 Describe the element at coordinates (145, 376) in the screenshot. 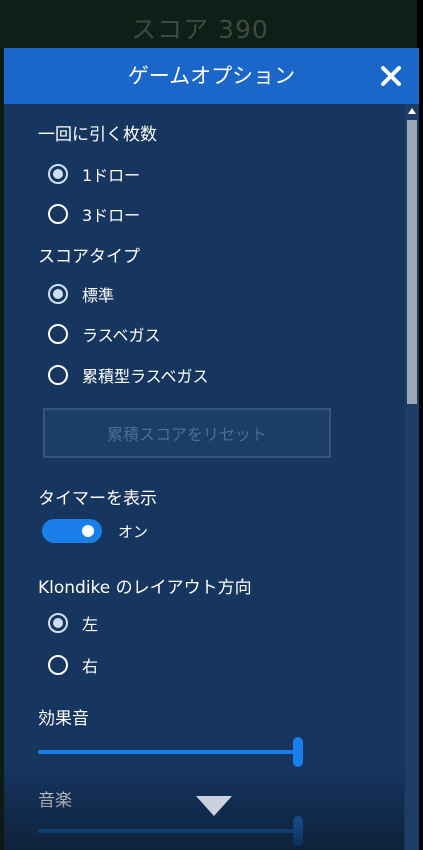

I see `radio-label: 累積型ラスベガス` at that location.